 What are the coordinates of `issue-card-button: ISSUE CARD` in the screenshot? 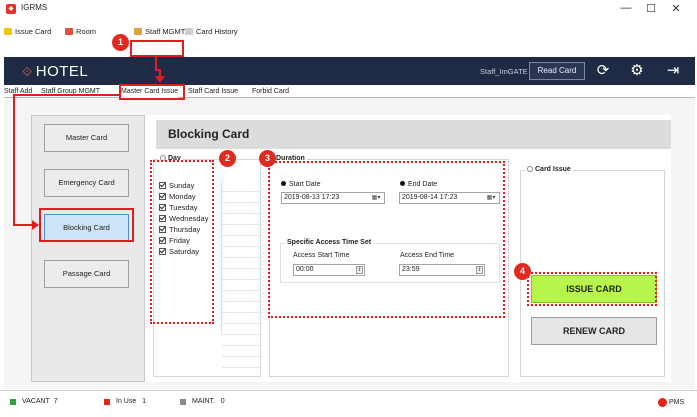 It's located at (594, 289).